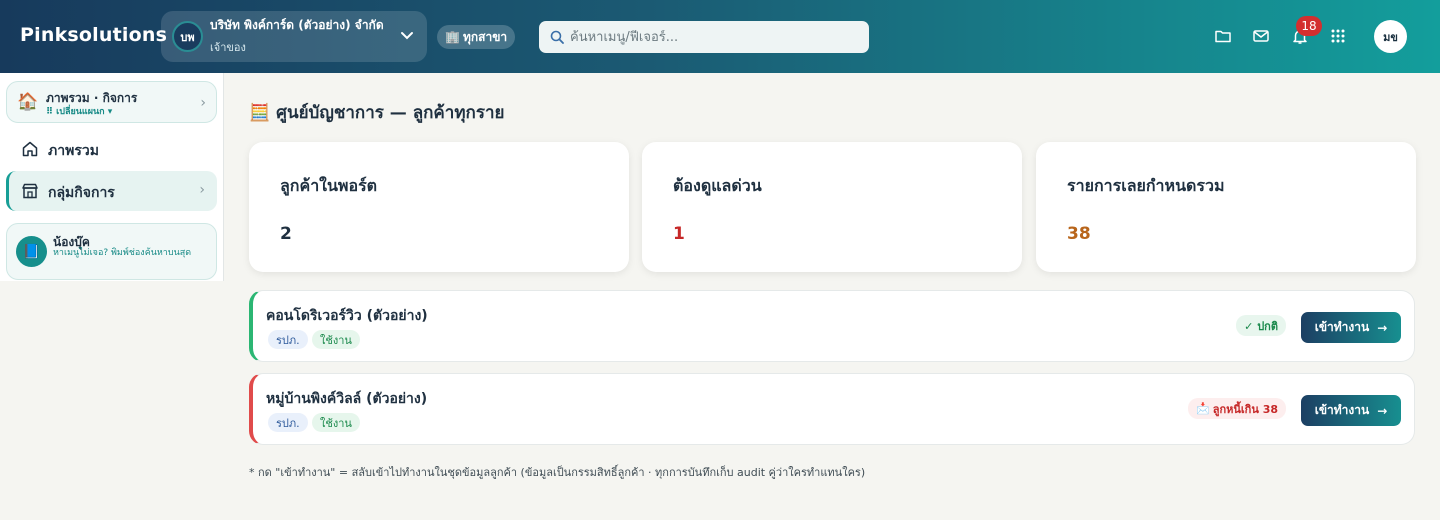 Image resolution: width=1440 pixels, height=520 pixels. Describe the element at coordinates (329, 185) in the screenshot. I see `stat-label: ลูกค้าในพอร์ต` at that location.